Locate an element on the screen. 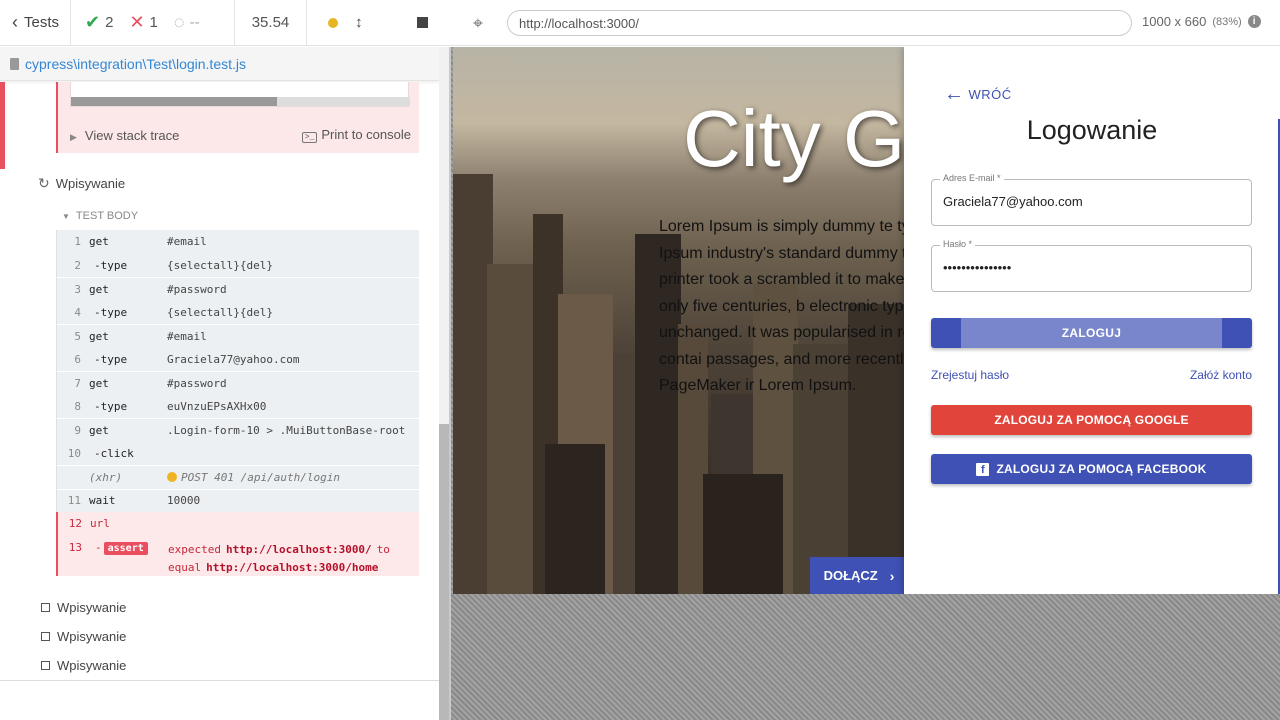  code-scroll-thumb is located at coordinates (174, 101).